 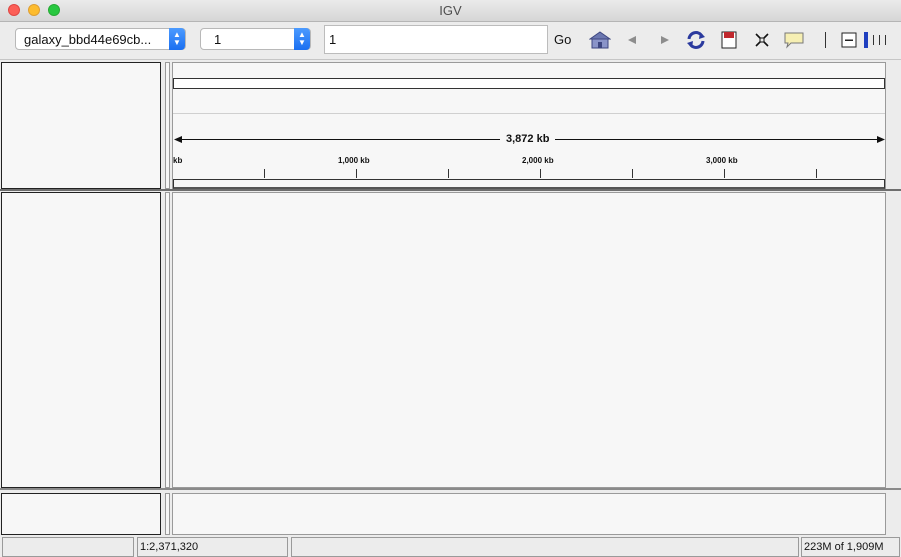 I want to click on roi-icon, so click(x=729, y=40).